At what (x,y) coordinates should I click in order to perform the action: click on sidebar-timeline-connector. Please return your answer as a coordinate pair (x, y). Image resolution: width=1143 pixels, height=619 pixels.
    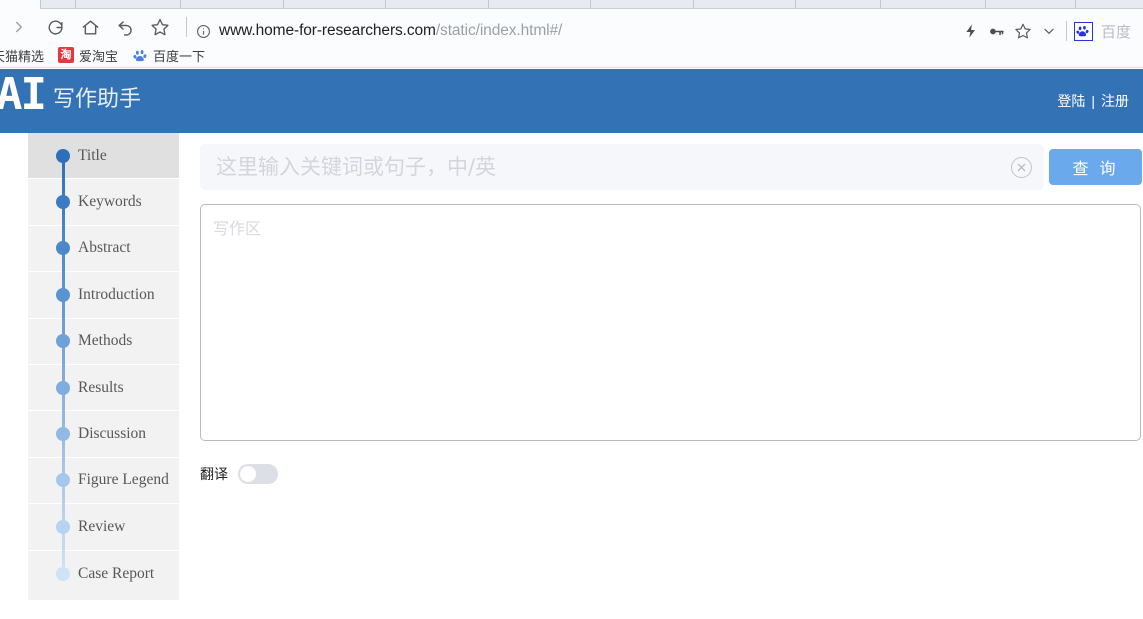
    Looking at the image, I should click on (63, 365).